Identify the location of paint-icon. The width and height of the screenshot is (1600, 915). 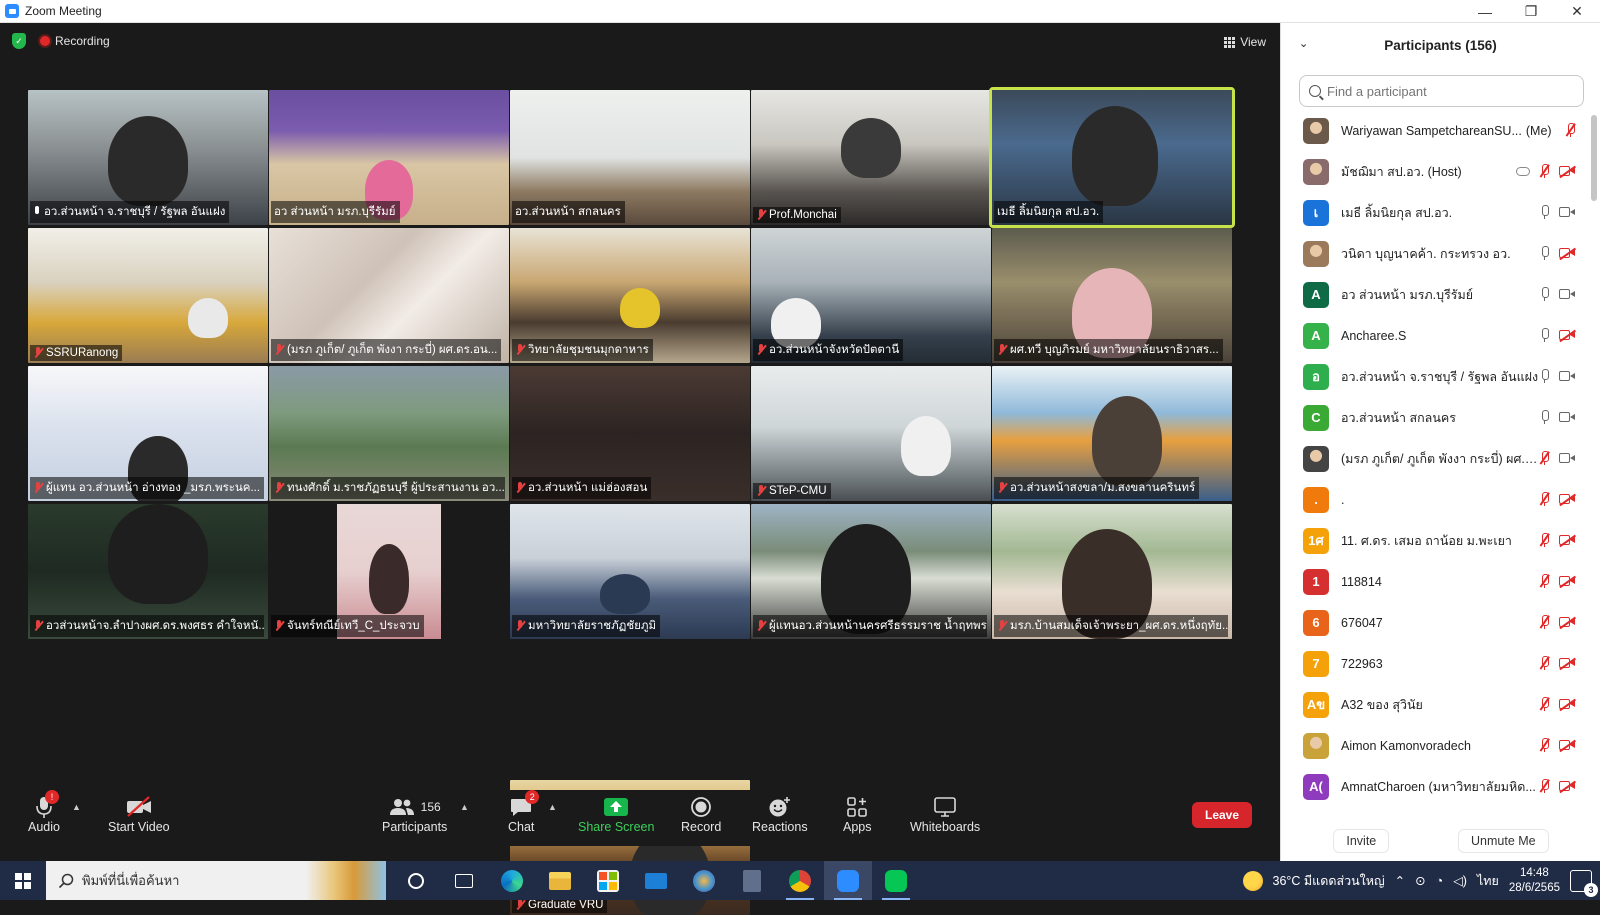
(704, 880).